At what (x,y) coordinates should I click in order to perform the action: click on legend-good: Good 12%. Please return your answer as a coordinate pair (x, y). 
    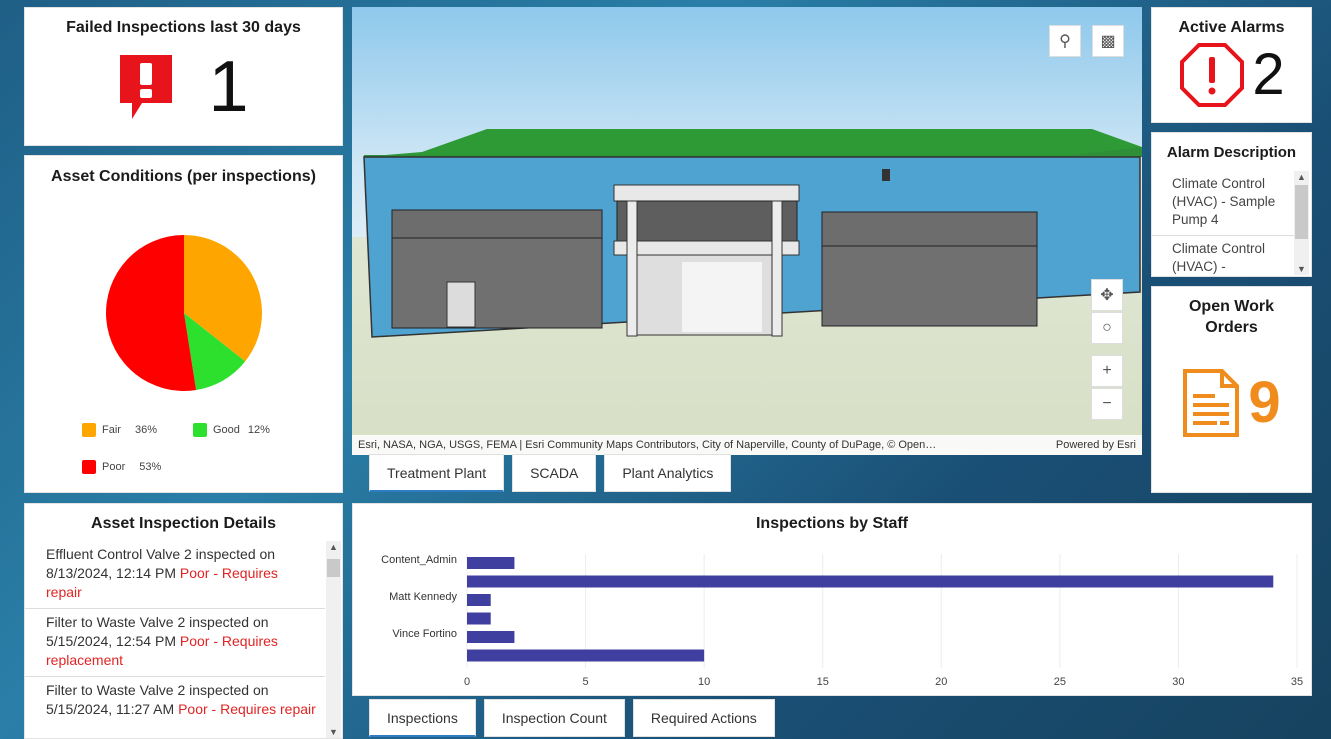
    Looking at the image, I should click on (231, 430).